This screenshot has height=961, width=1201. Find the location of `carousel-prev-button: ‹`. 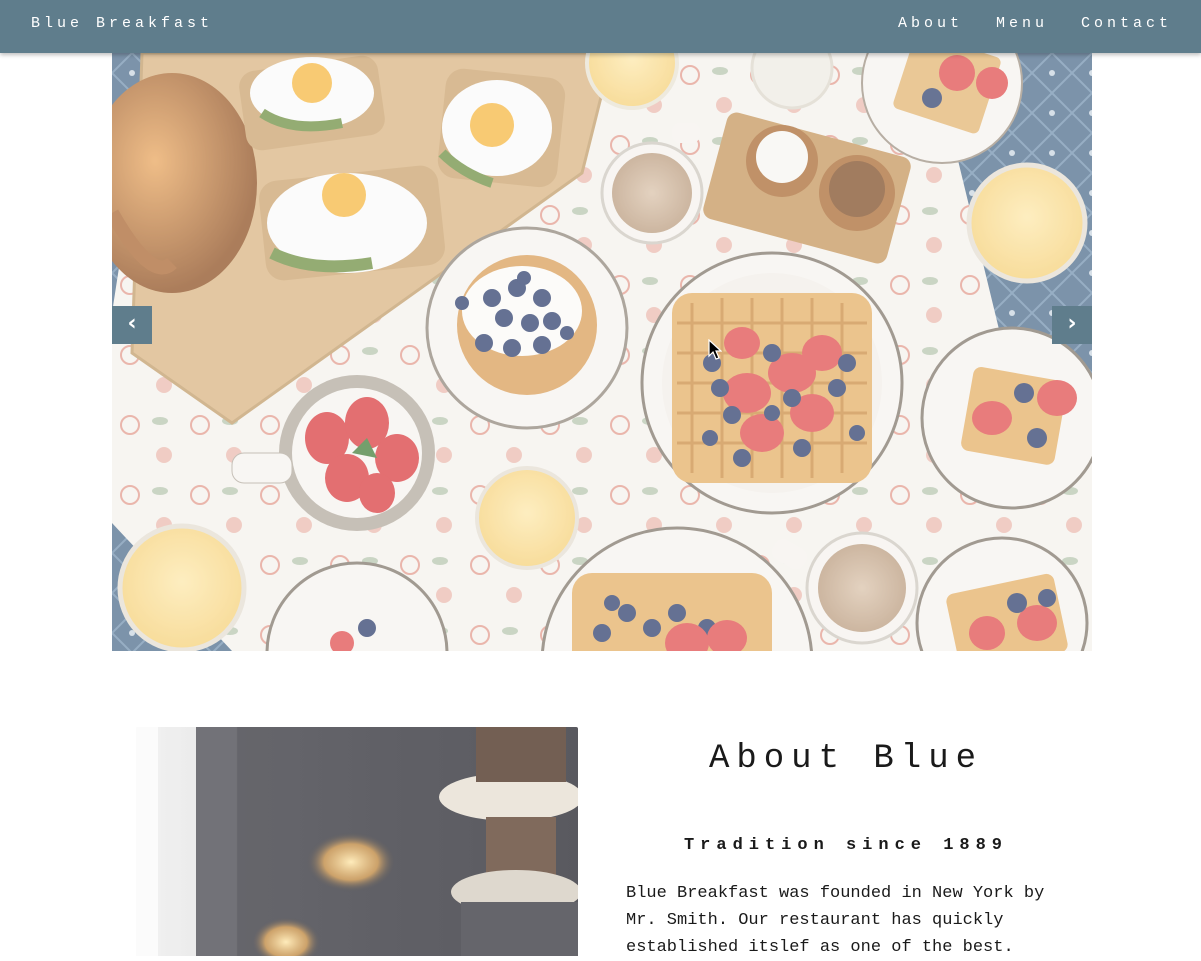

carousel-prev-button: ‹ is located at coordinates (132, 325).